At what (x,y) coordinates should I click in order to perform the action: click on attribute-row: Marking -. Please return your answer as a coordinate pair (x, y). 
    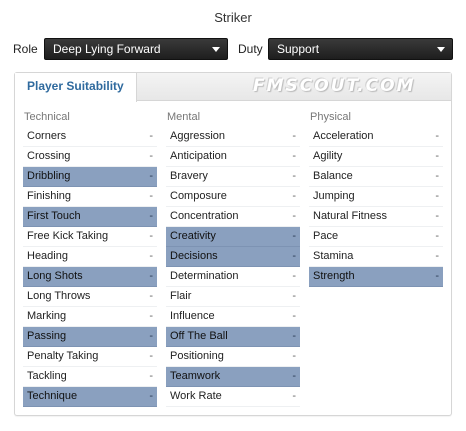
    Looking at the image, I should click on (90, 317).